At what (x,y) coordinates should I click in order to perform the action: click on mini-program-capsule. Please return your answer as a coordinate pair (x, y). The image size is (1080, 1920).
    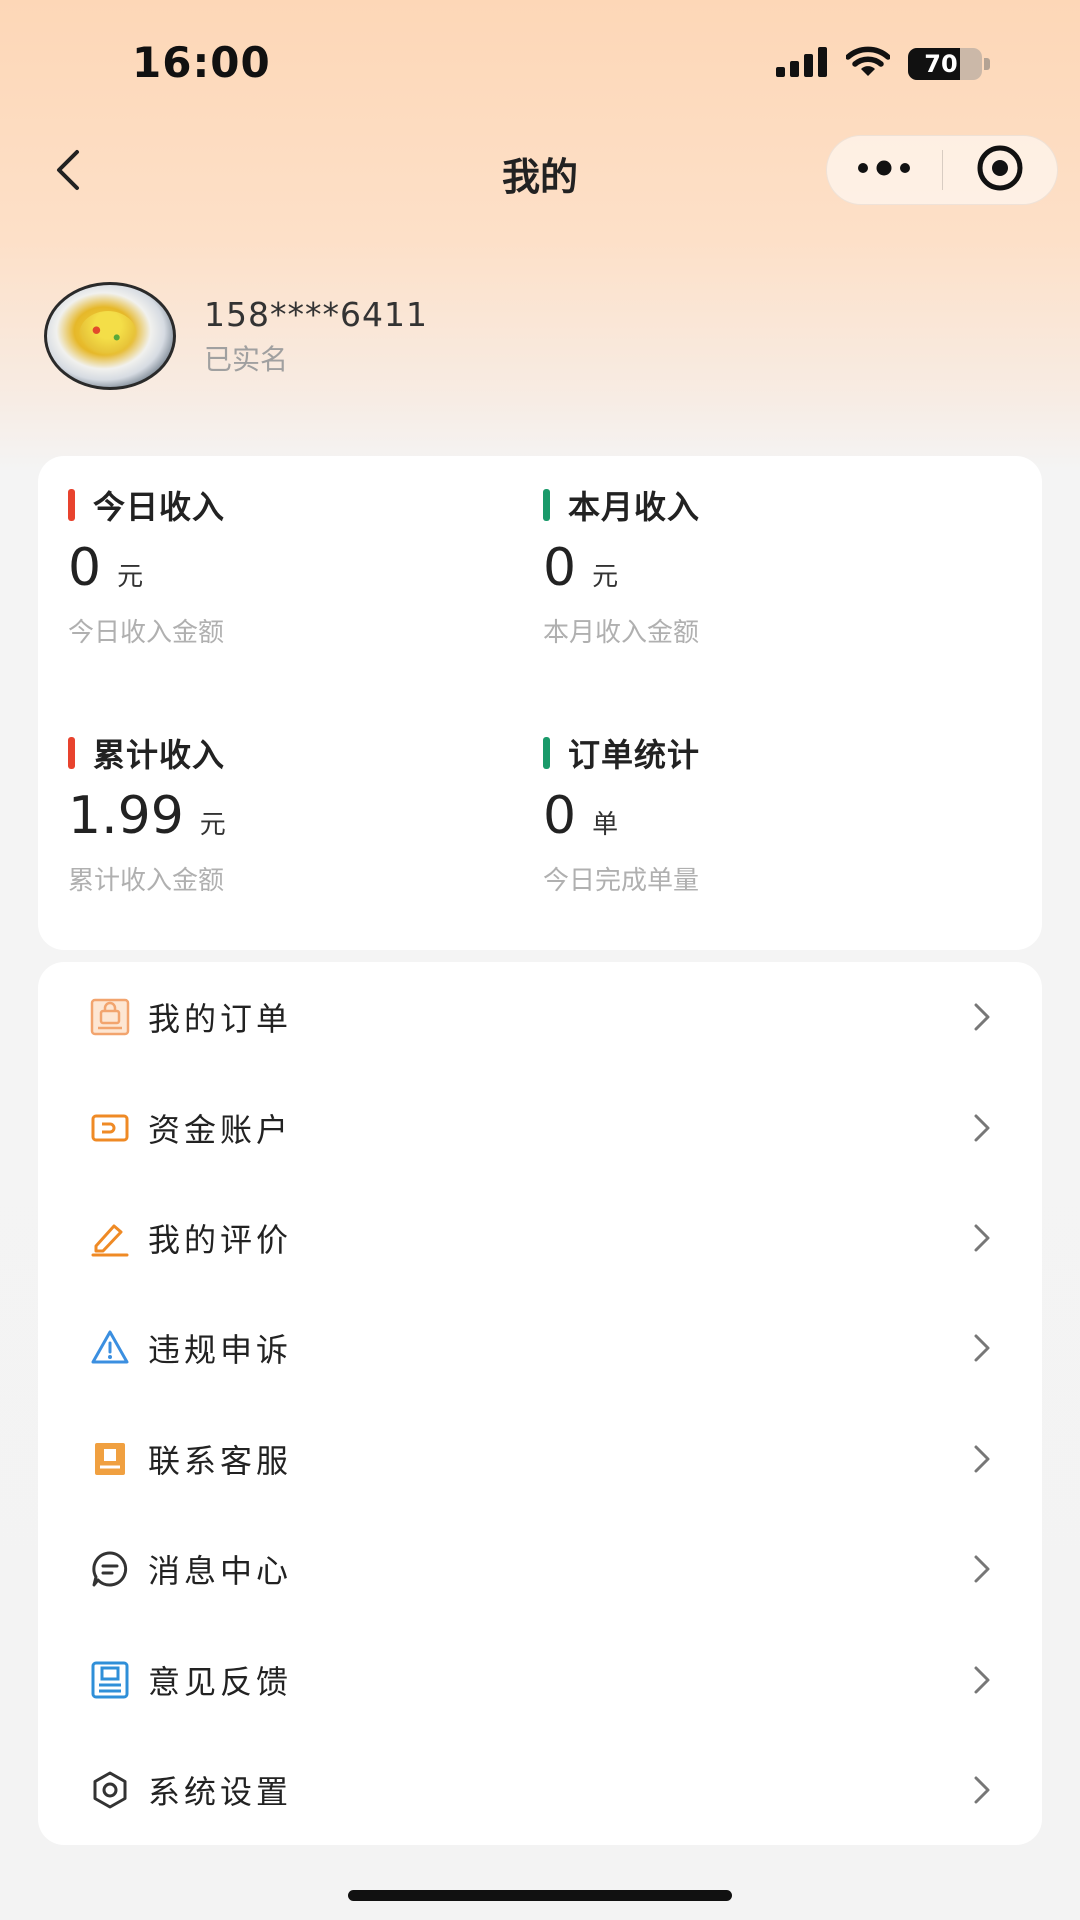
    Looking at the image, I should click on (942, 170).